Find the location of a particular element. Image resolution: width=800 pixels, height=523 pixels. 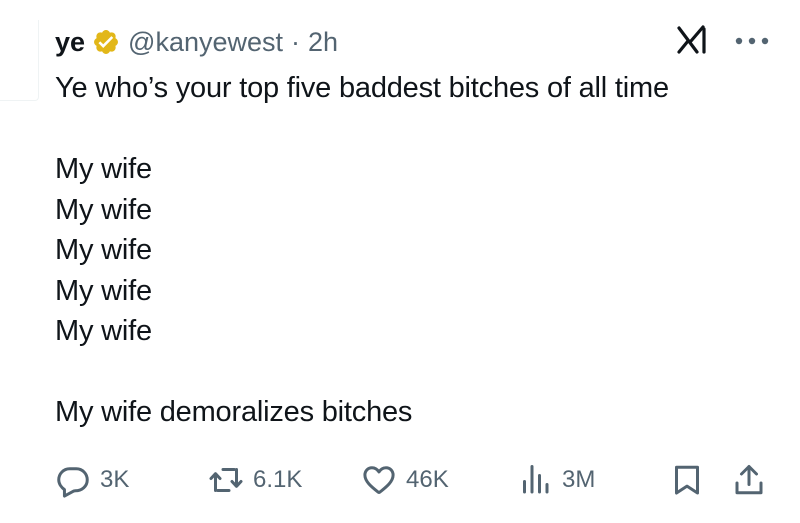

action-bar: 3K 6.1K 46K 3M is located at coordinates (411, 480).